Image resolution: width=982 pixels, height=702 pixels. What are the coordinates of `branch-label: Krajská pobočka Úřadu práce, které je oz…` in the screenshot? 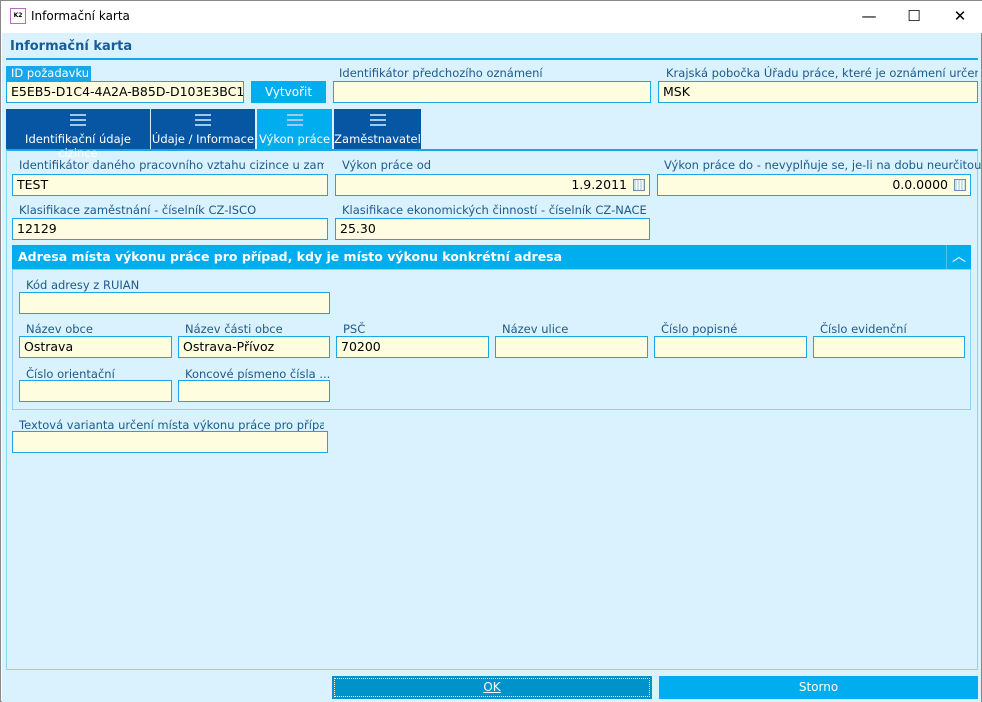 It's located at (822, 73).